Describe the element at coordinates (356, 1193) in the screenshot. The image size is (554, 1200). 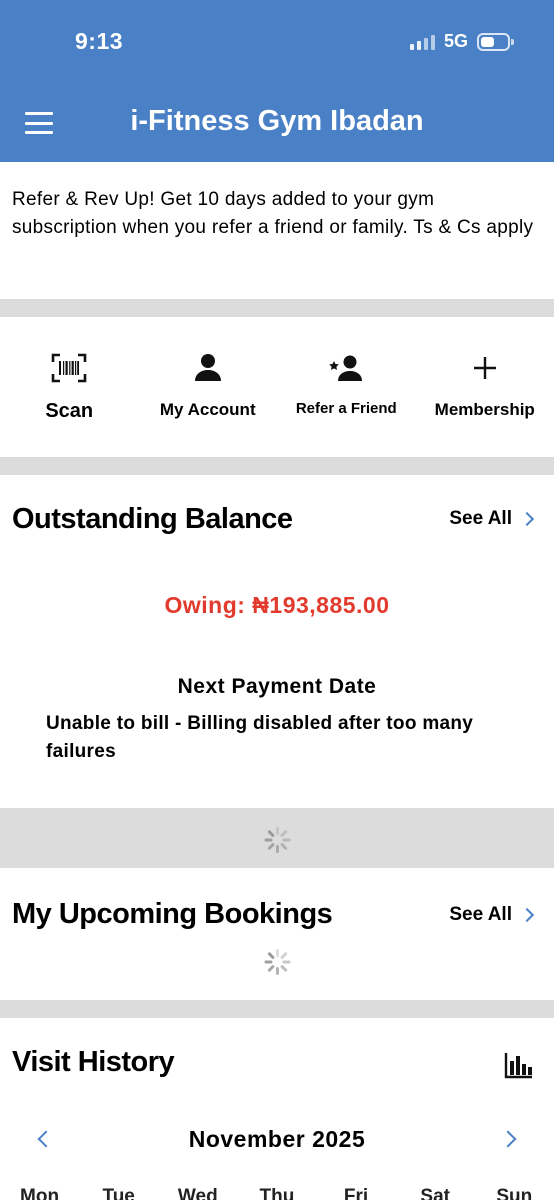
I see `weekday-label: Fri` at that location.